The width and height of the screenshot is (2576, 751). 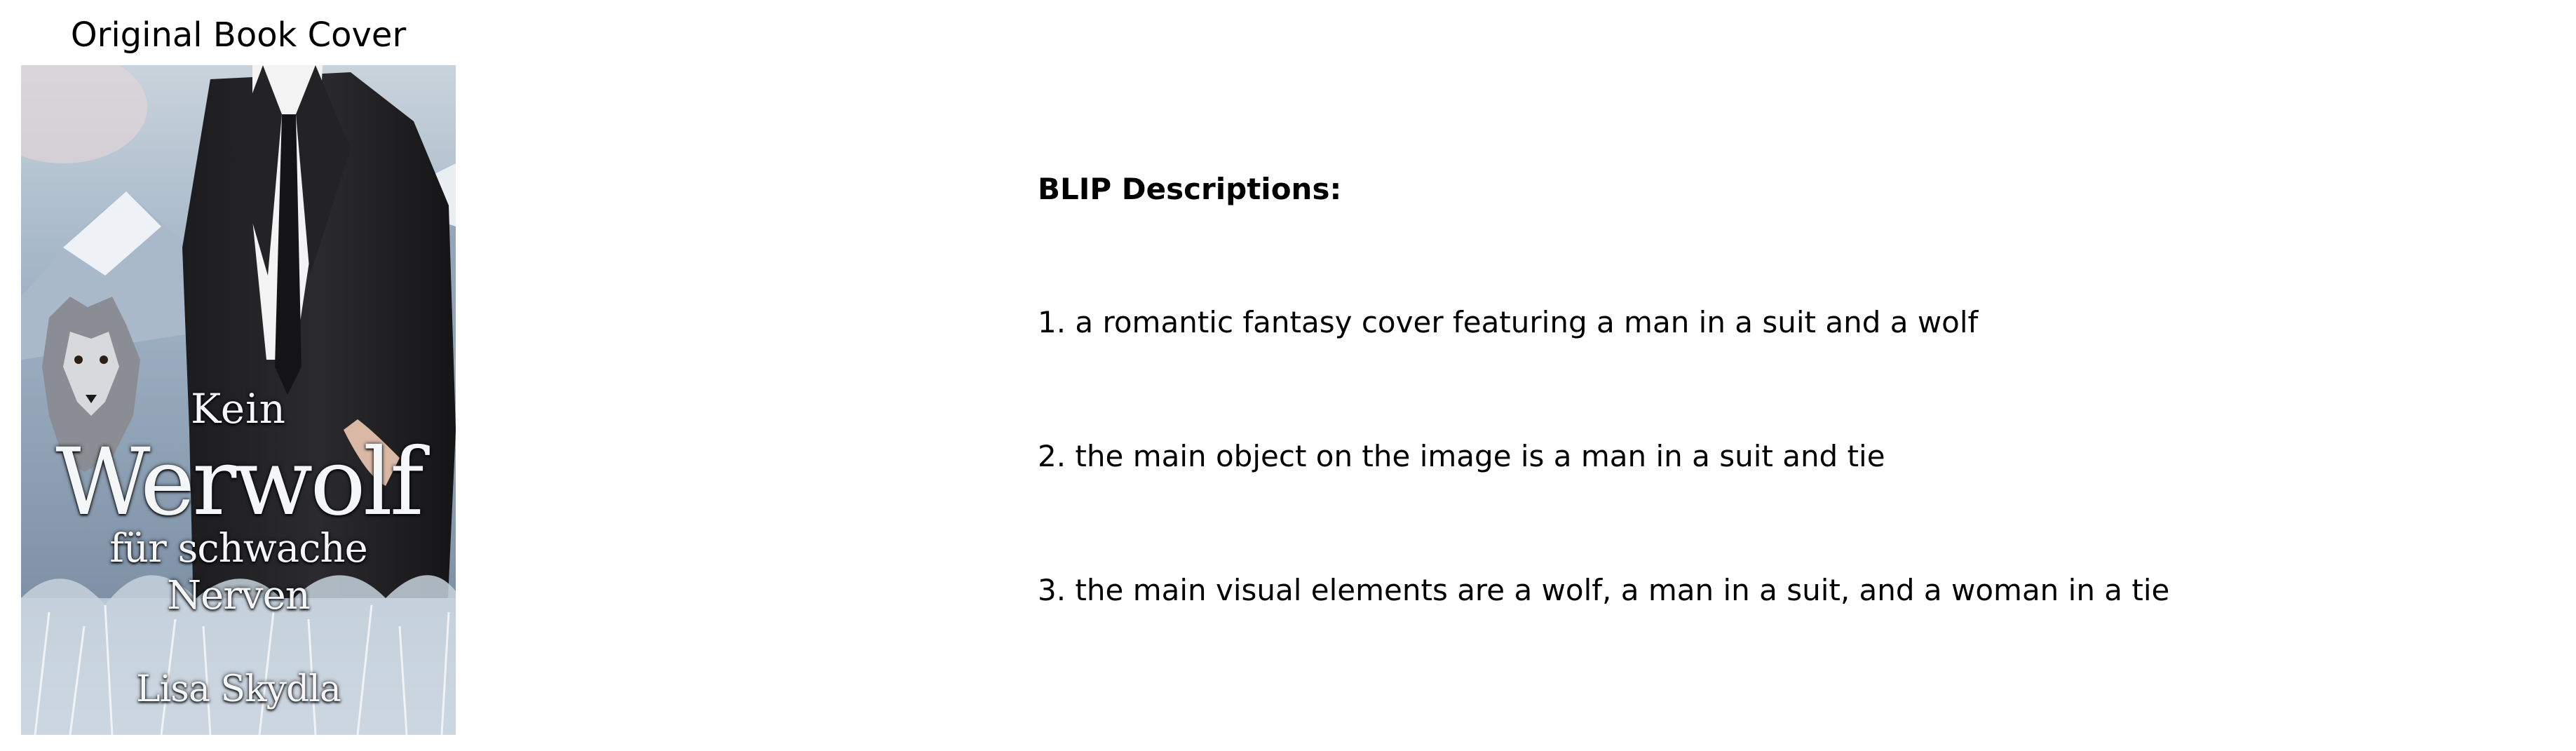 I want to click on cover-text-nerven: Nerven, so click(x=239, y=595).